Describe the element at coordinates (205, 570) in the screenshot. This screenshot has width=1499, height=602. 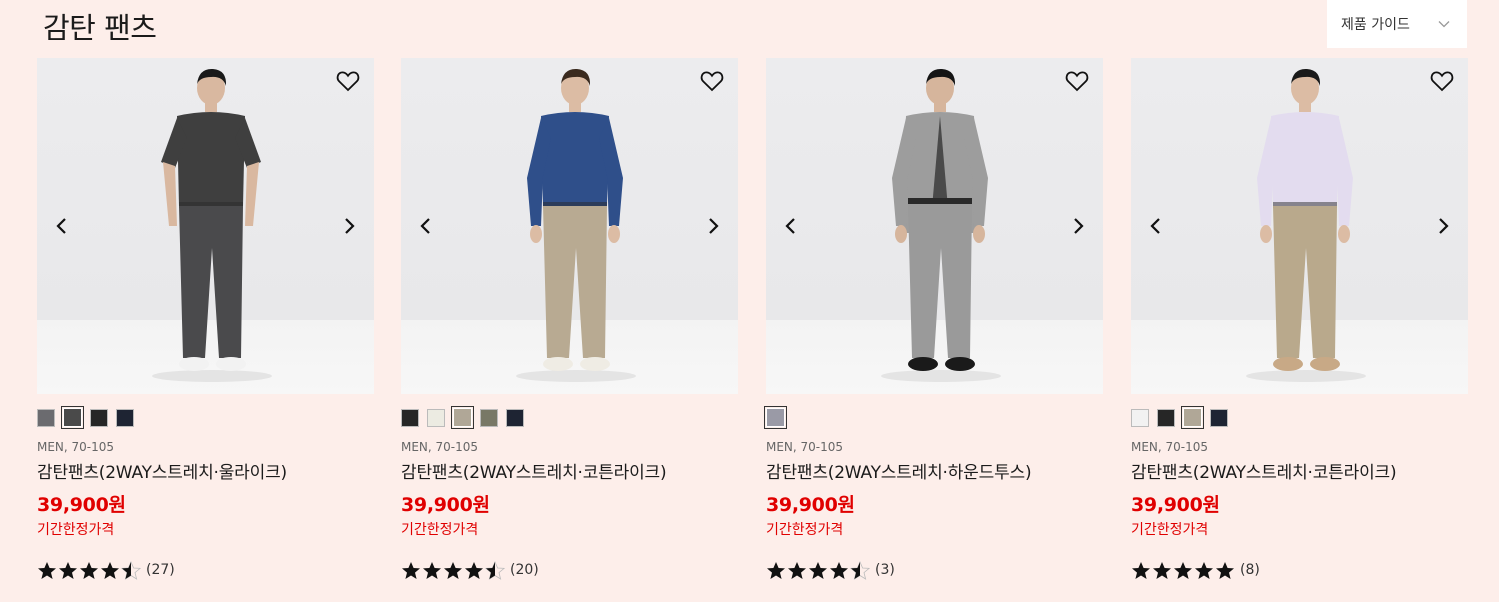
I see `product-rating: (27)` at that location.